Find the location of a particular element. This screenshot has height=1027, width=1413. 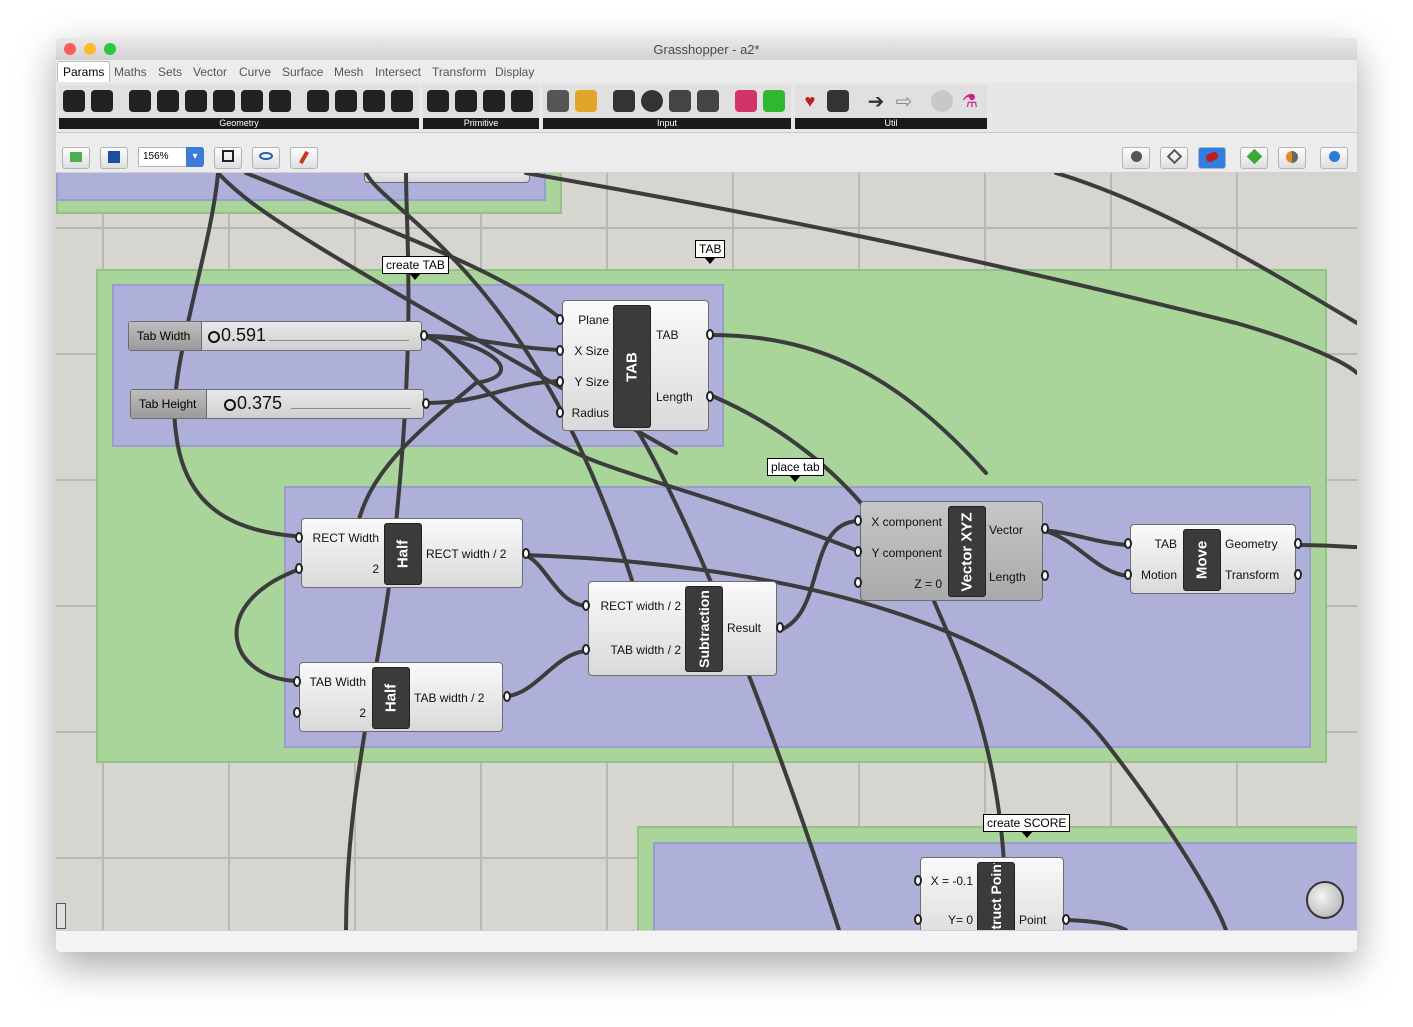

half-tab-component: TAB Width 2 Half TAB width / 2 is located at coordinates (401, 697).